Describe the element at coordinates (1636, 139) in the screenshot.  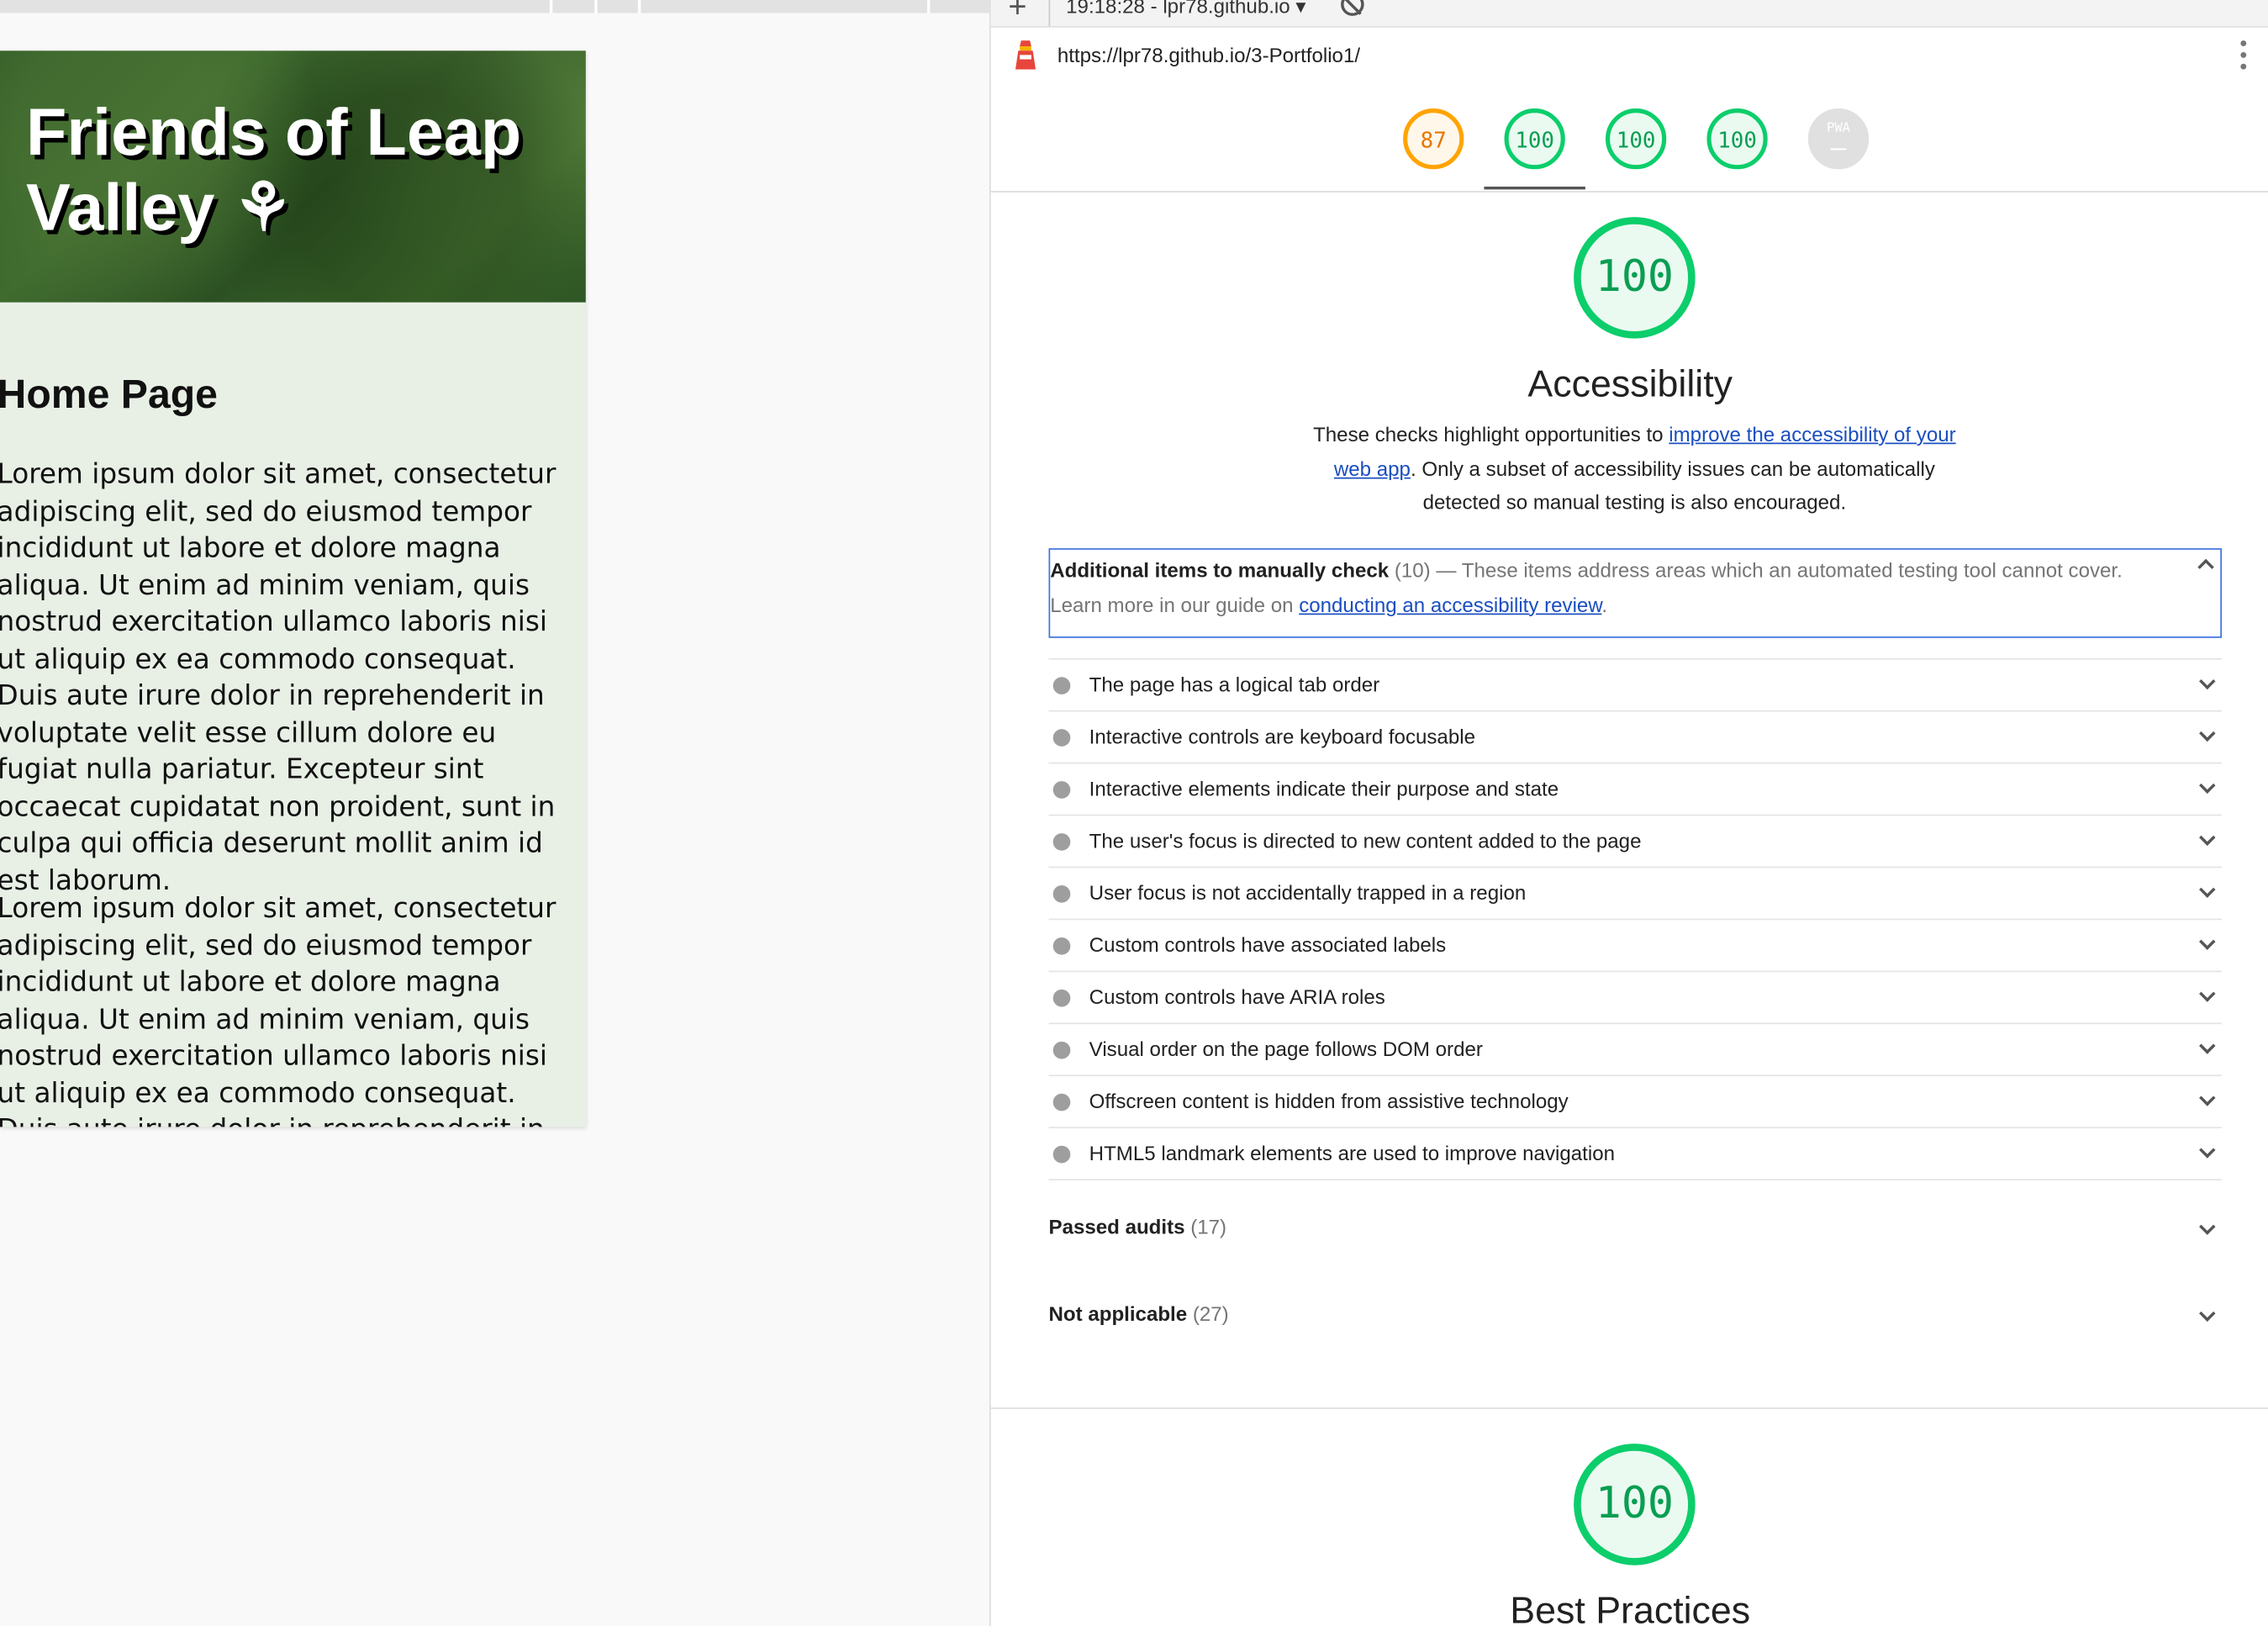
I see `best-practices-score-gauge: 100` at that location.